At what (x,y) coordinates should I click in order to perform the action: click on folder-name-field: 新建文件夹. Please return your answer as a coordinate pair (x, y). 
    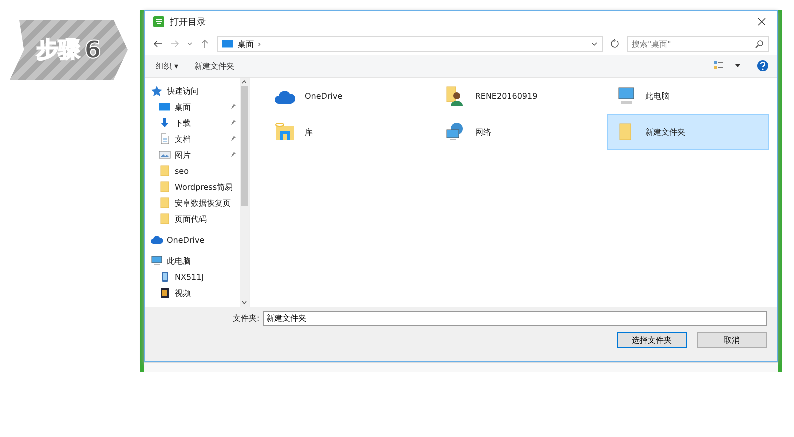
    Looking at the image, I should click on (514, 318).